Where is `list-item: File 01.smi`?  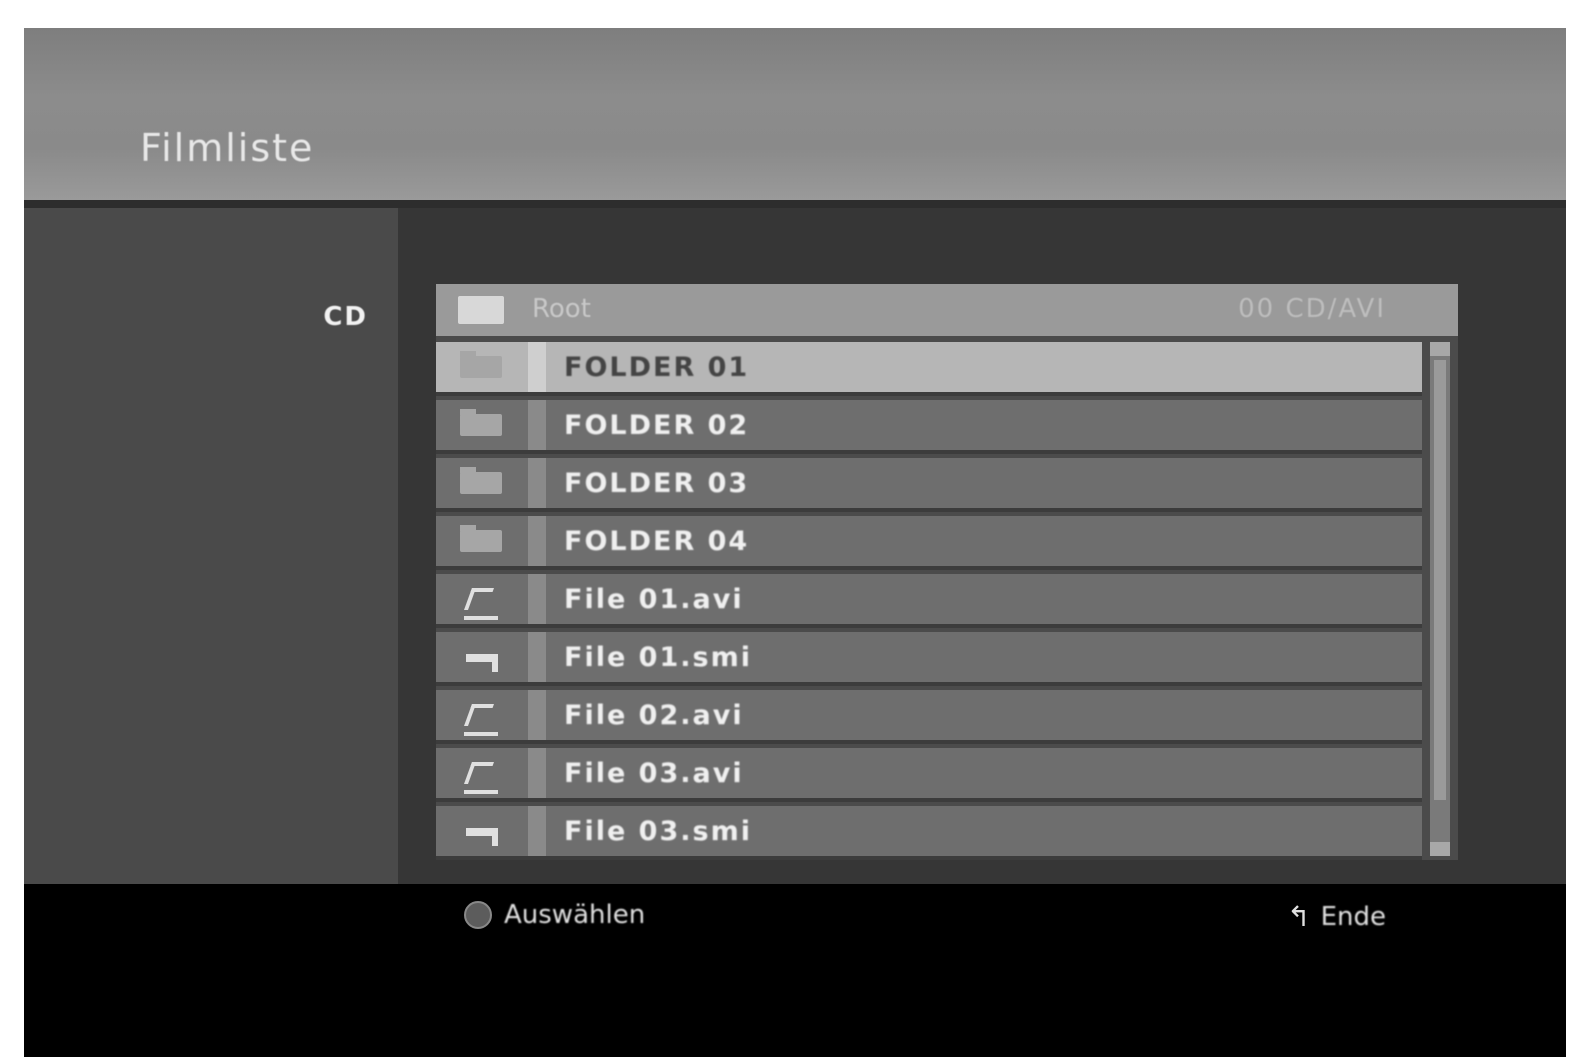 list-item: File 01.smi is located at coordinates (929, 659).